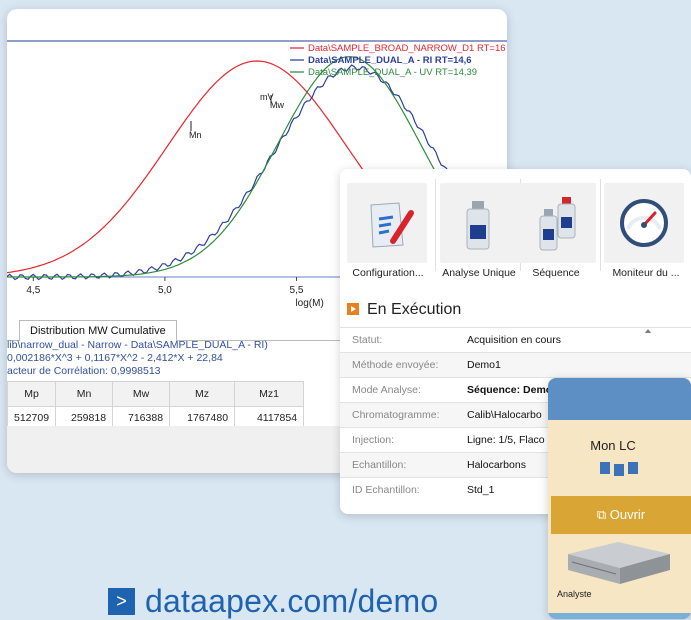  What do you see at coordinates (395, 365) in the screenshot?
I see `status-key: Méthode envoyée:` at bounding box center [395, 365].